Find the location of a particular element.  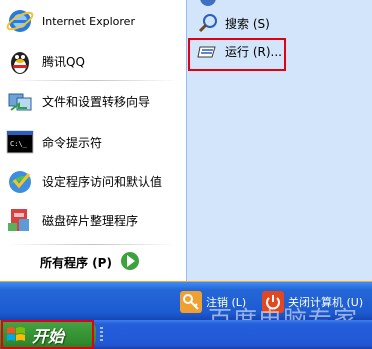

key-icon is located at coordinates (191, 302).